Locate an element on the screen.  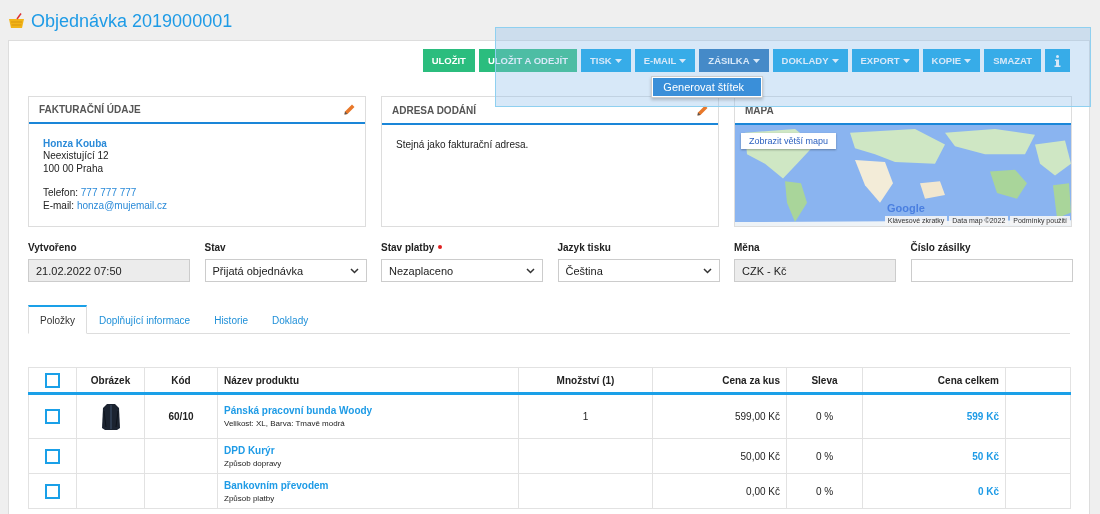
email-label: E-mail: is located at coordinates (59, 205).